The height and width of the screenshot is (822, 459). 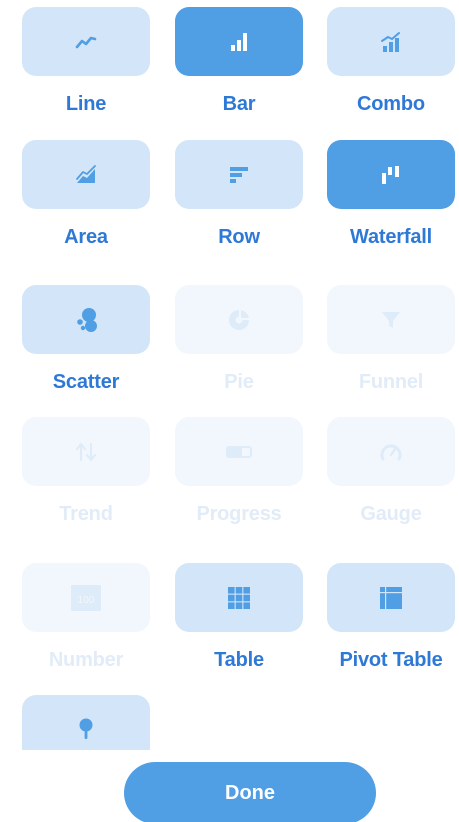 I want to click on viz-tile-waterfall, so click(x=391, y=174).